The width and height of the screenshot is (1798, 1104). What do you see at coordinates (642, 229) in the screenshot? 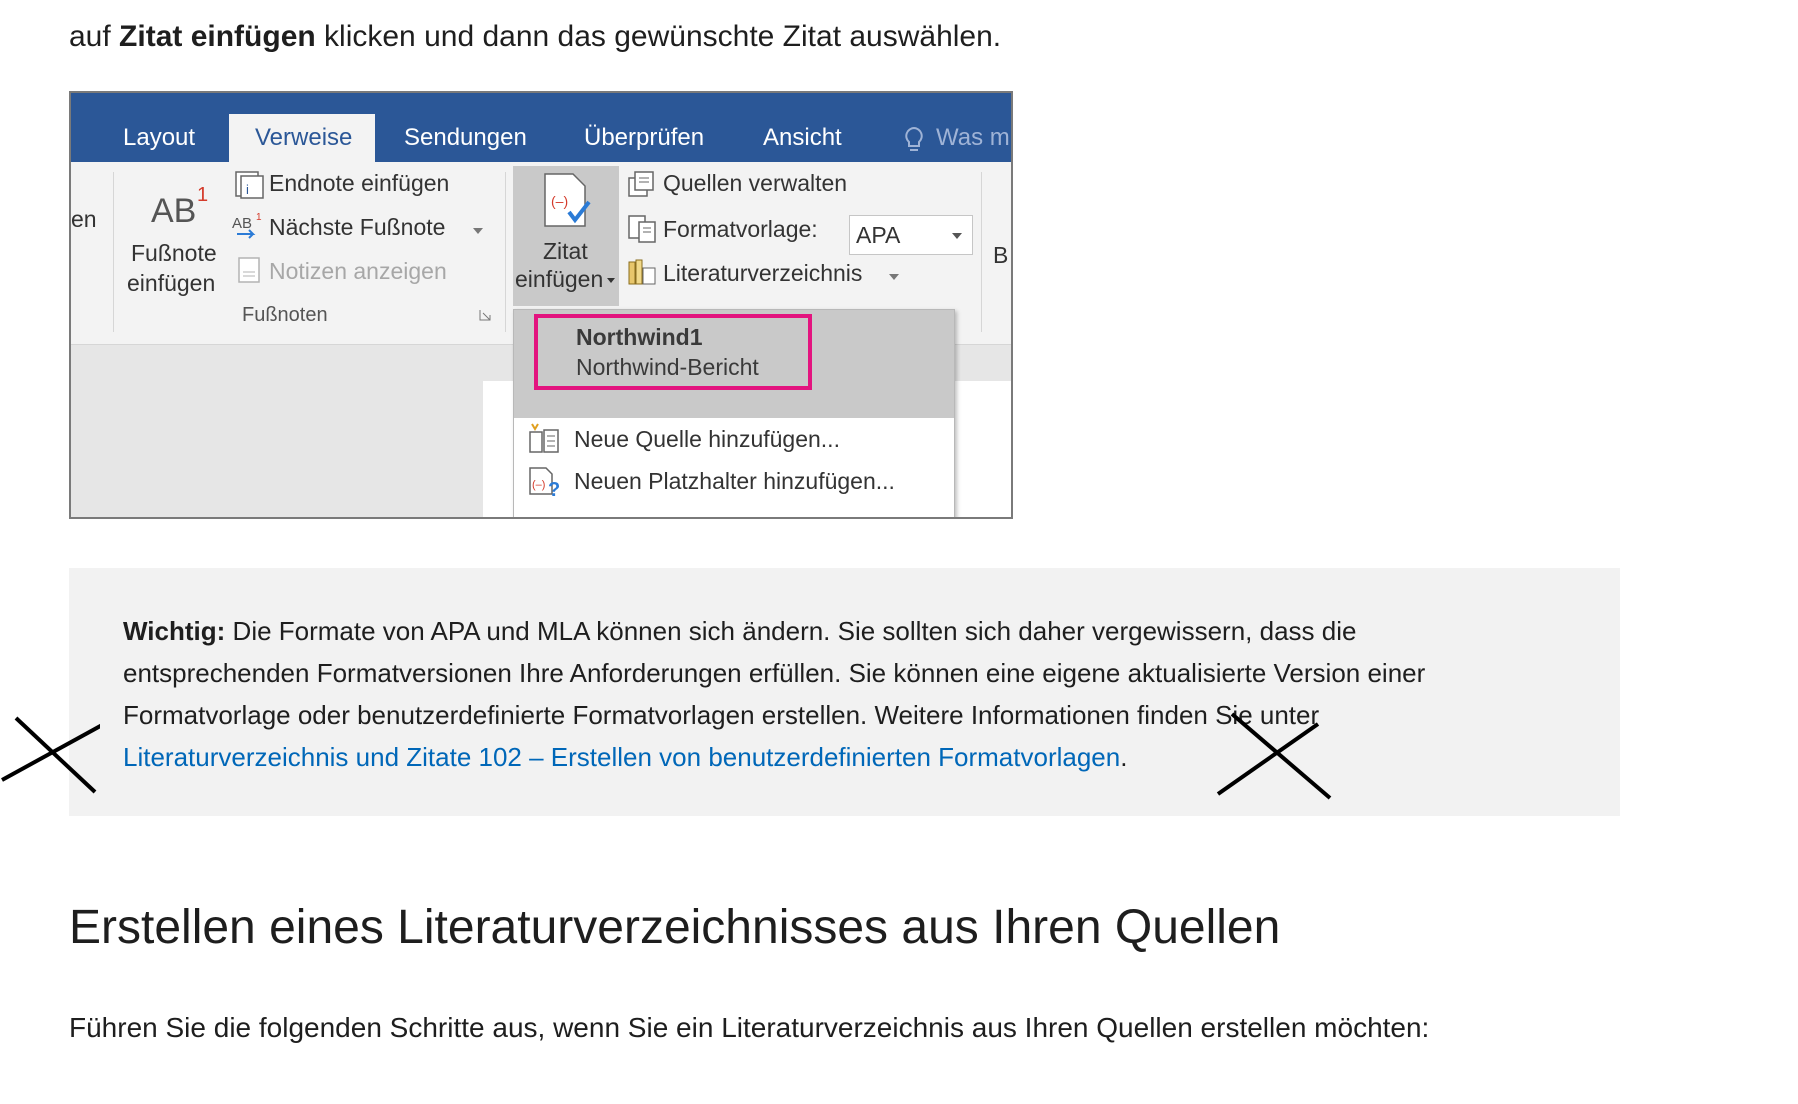
I see `style-icon` at bounding box center [642, 229].